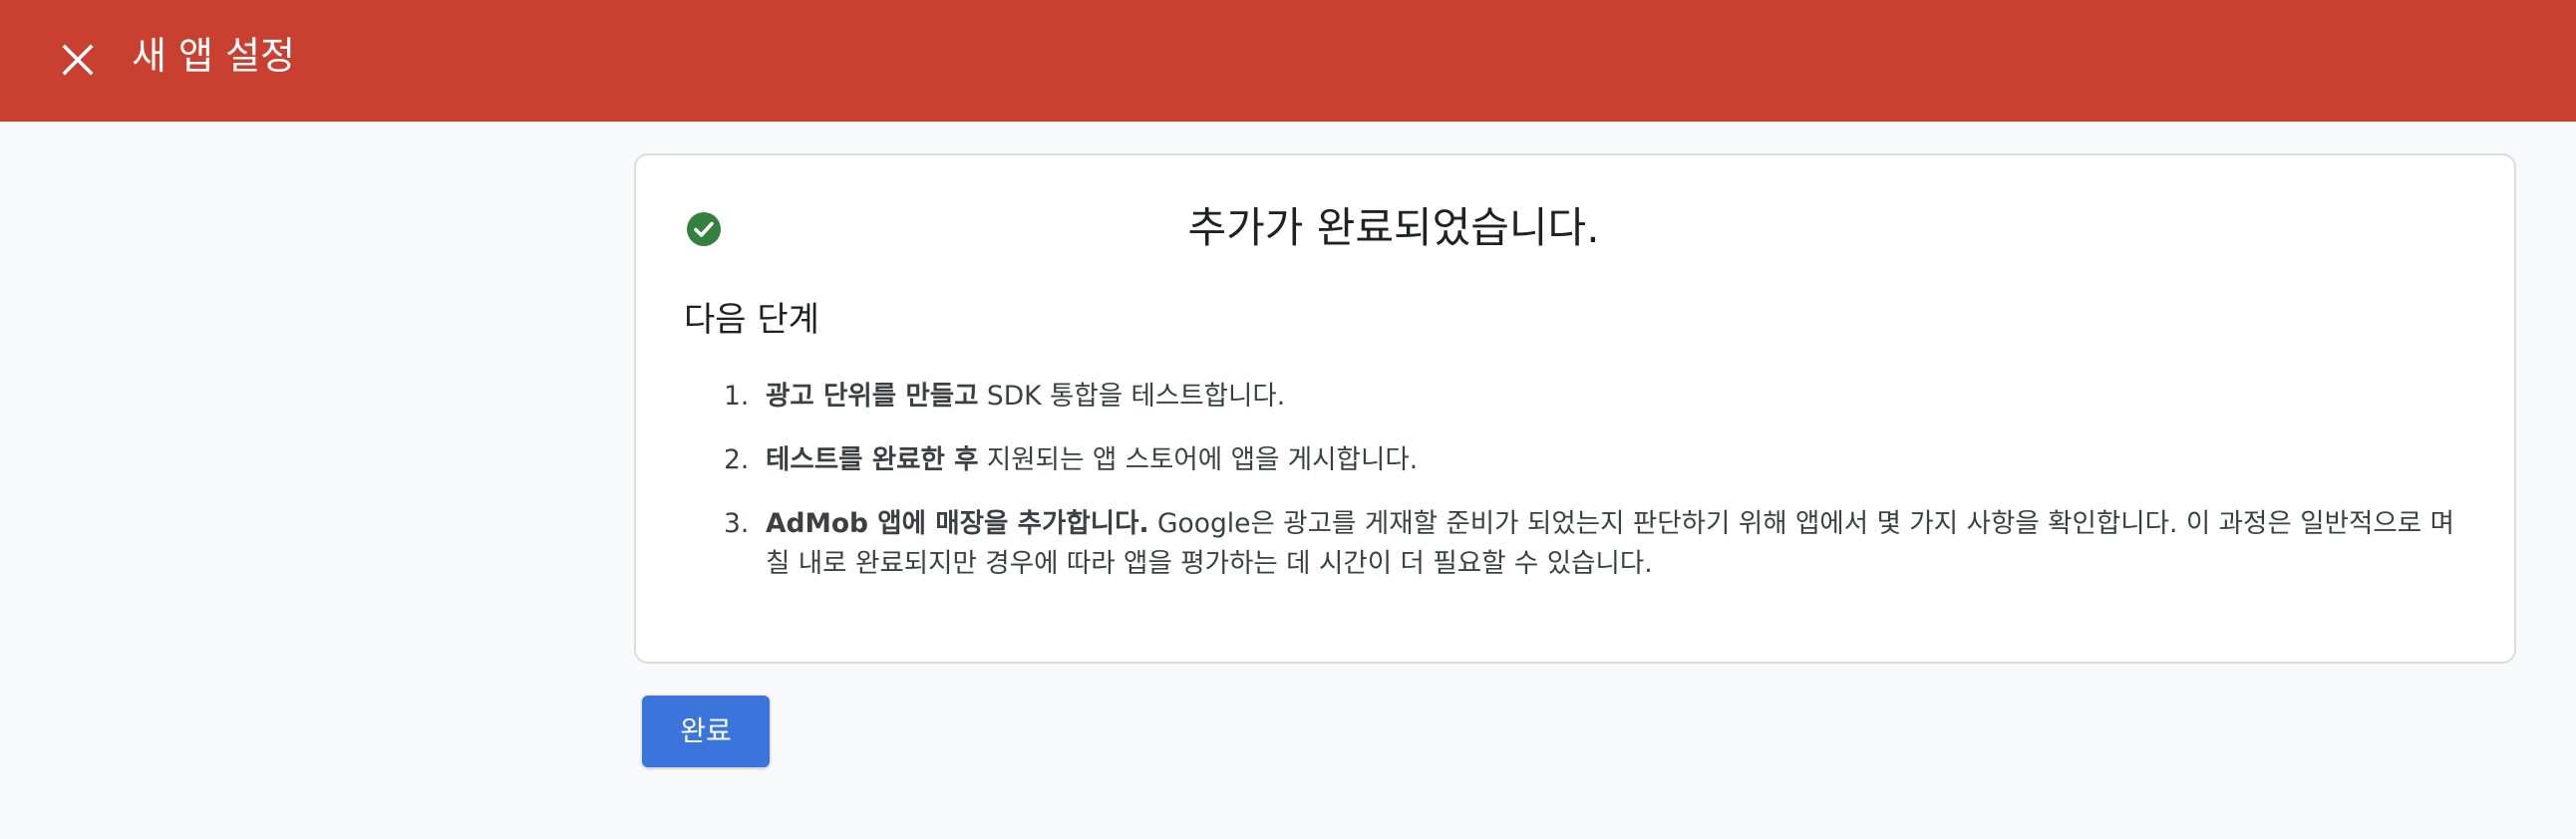  I want to click on page-title: 새 앱 설정, so click(213, 56).